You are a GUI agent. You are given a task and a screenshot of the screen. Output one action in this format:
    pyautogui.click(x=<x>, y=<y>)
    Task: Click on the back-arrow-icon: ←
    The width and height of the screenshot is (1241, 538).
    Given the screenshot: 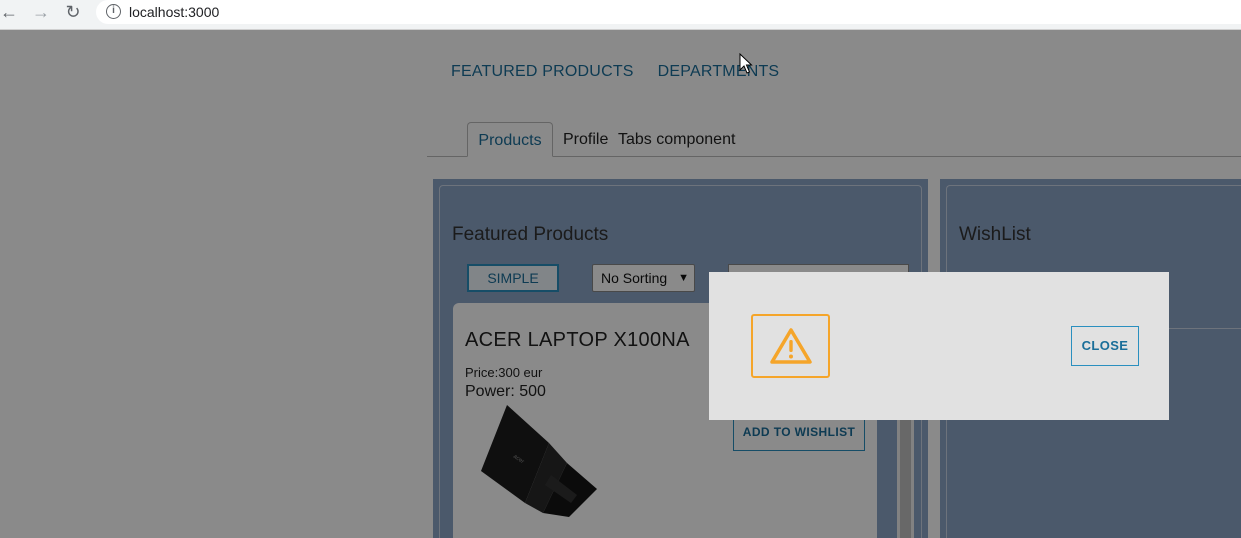 What is the action you would take?
    pyautogui.click(x=10, y=12)
    